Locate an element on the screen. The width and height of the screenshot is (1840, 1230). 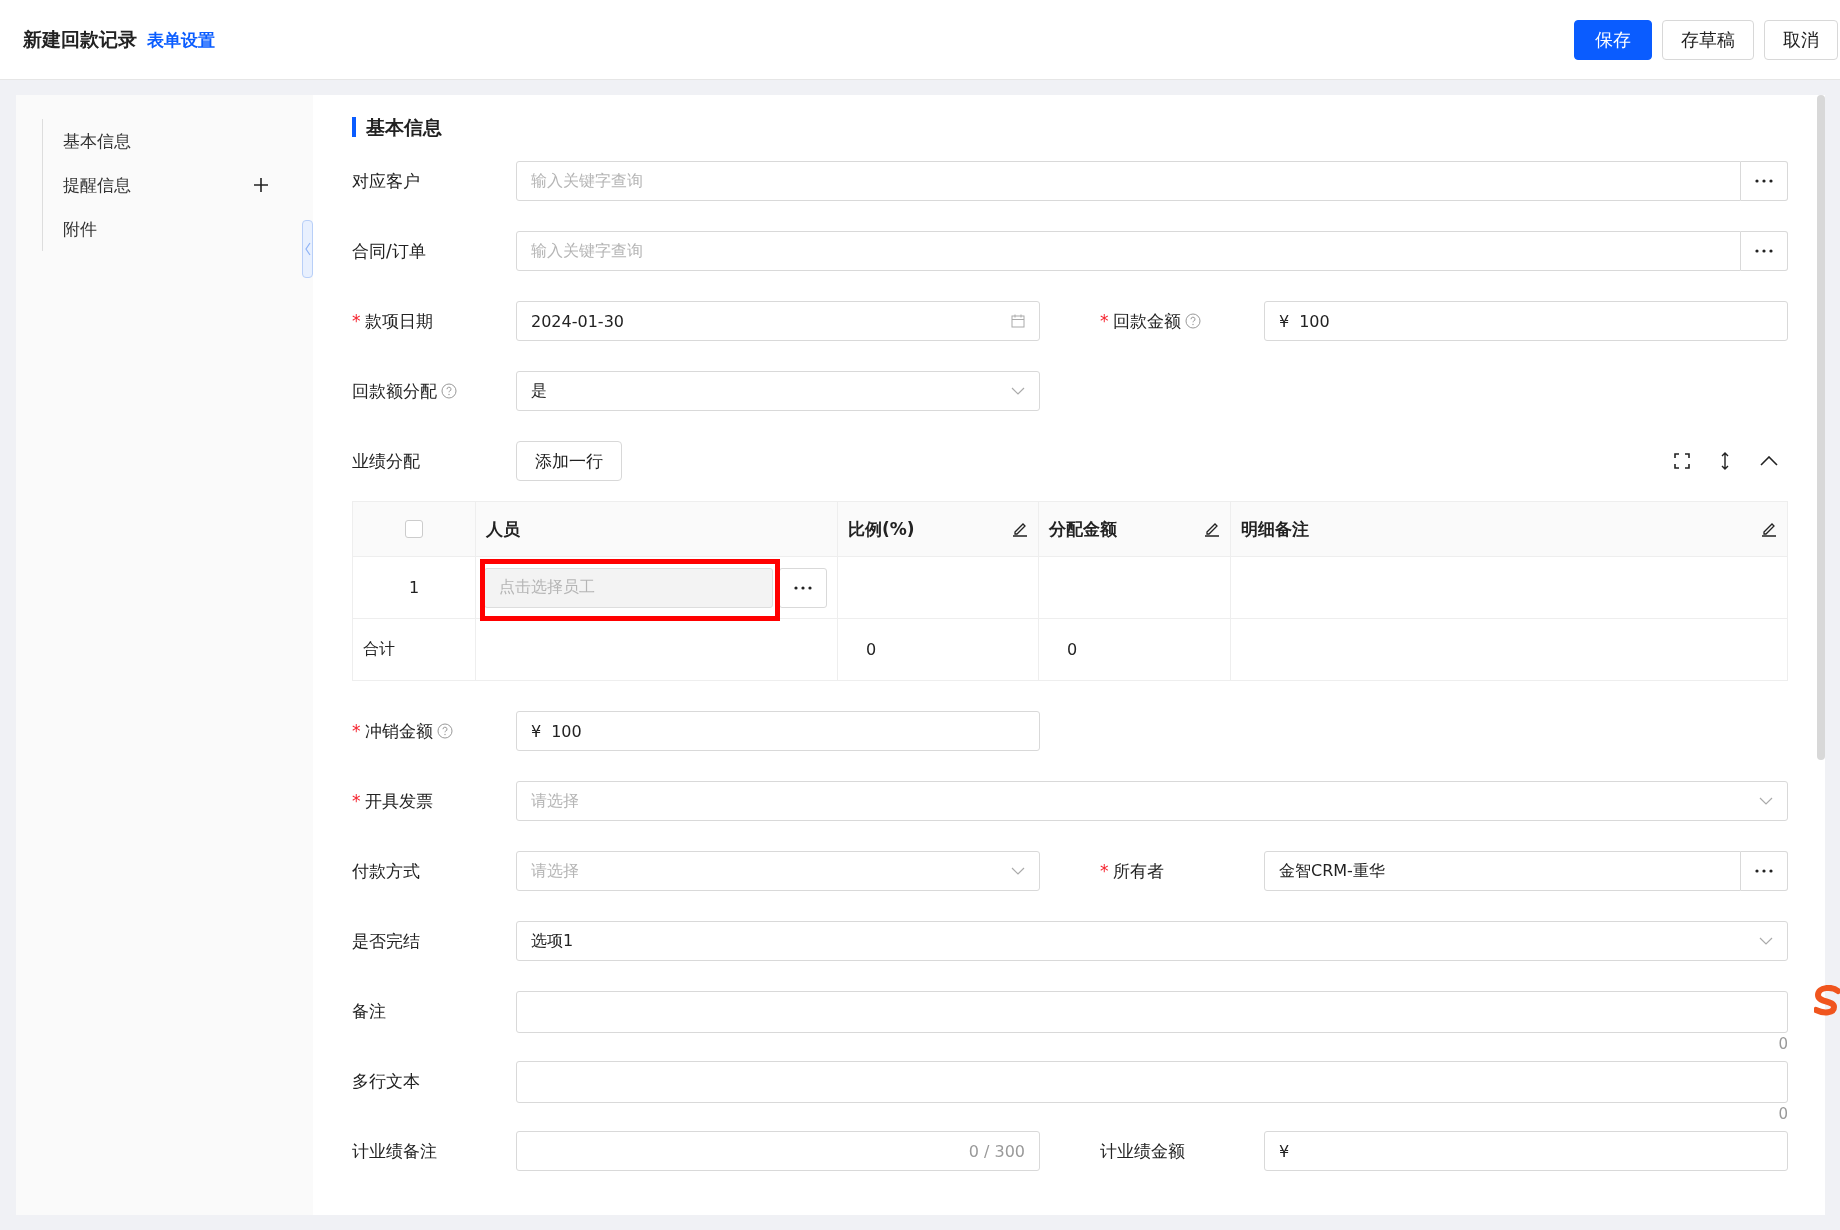
total-label: 合计 is located at coordinates (379, 649).